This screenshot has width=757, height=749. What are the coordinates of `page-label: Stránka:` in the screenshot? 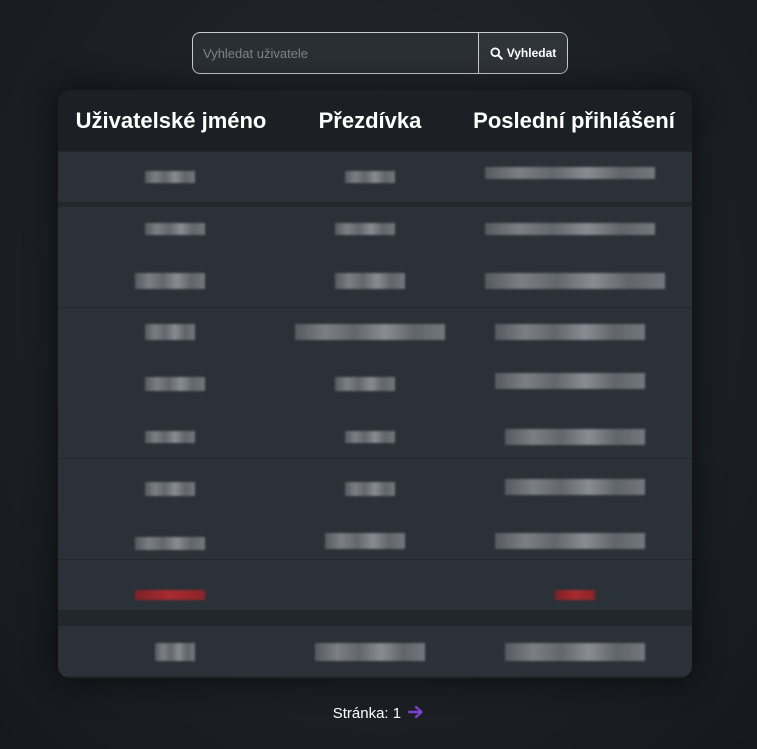 It's located at (360, 713).